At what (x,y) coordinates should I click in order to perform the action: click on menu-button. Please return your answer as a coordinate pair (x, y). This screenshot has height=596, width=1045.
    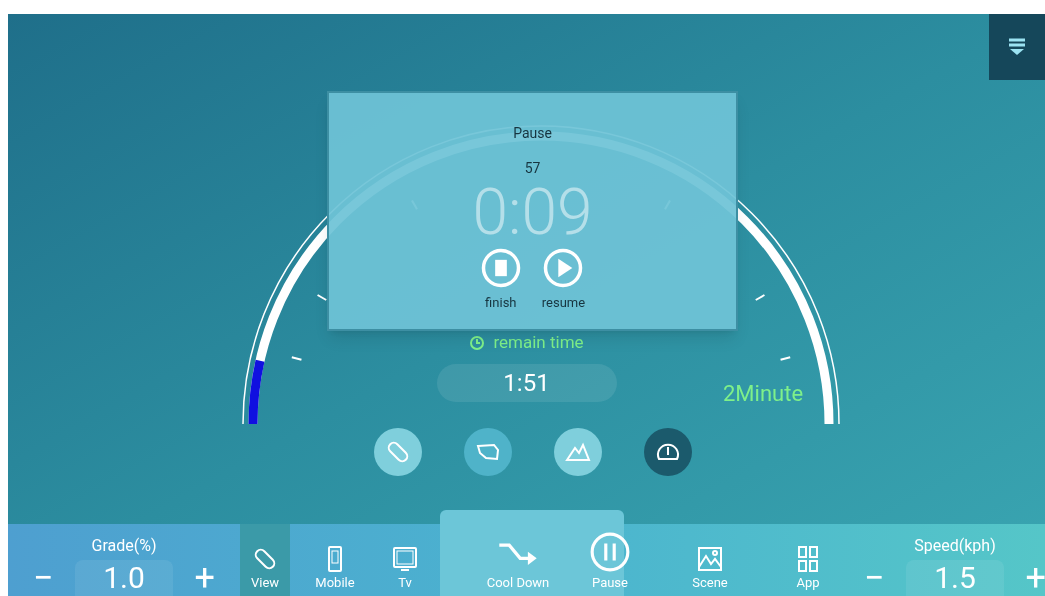
    Looking at the image, I should click on (1017, 47).